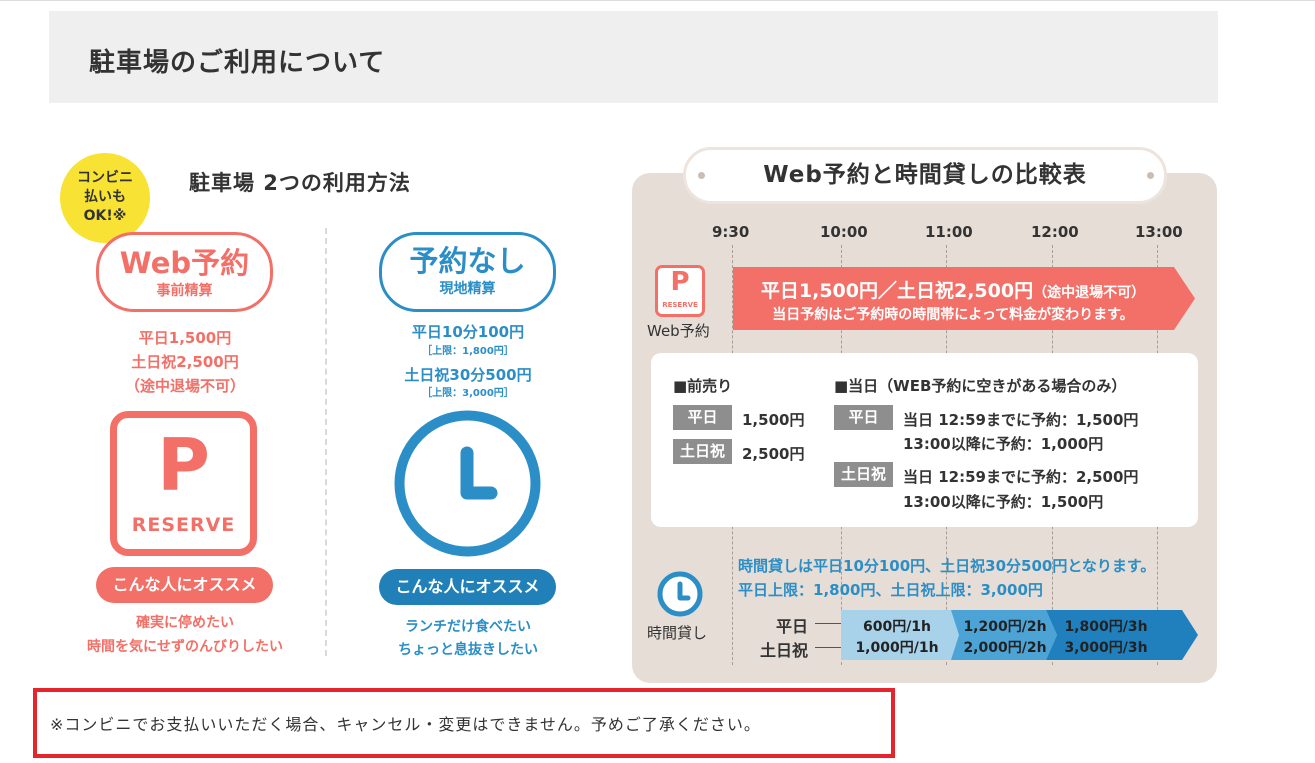 Image resolution: width=1315 pixels, height=763 pixels. I want to click on methods-divider, so click(326, 442).